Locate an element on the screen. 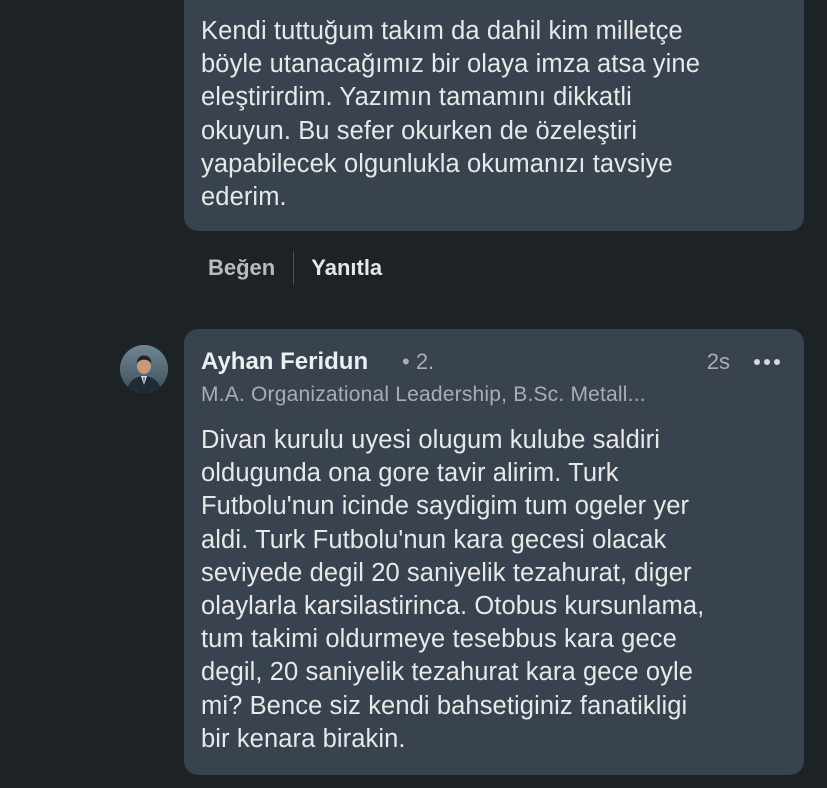 This screenshot has height=788, width=827. comment-timestamp: 2s is located at coordinates (718, 361).